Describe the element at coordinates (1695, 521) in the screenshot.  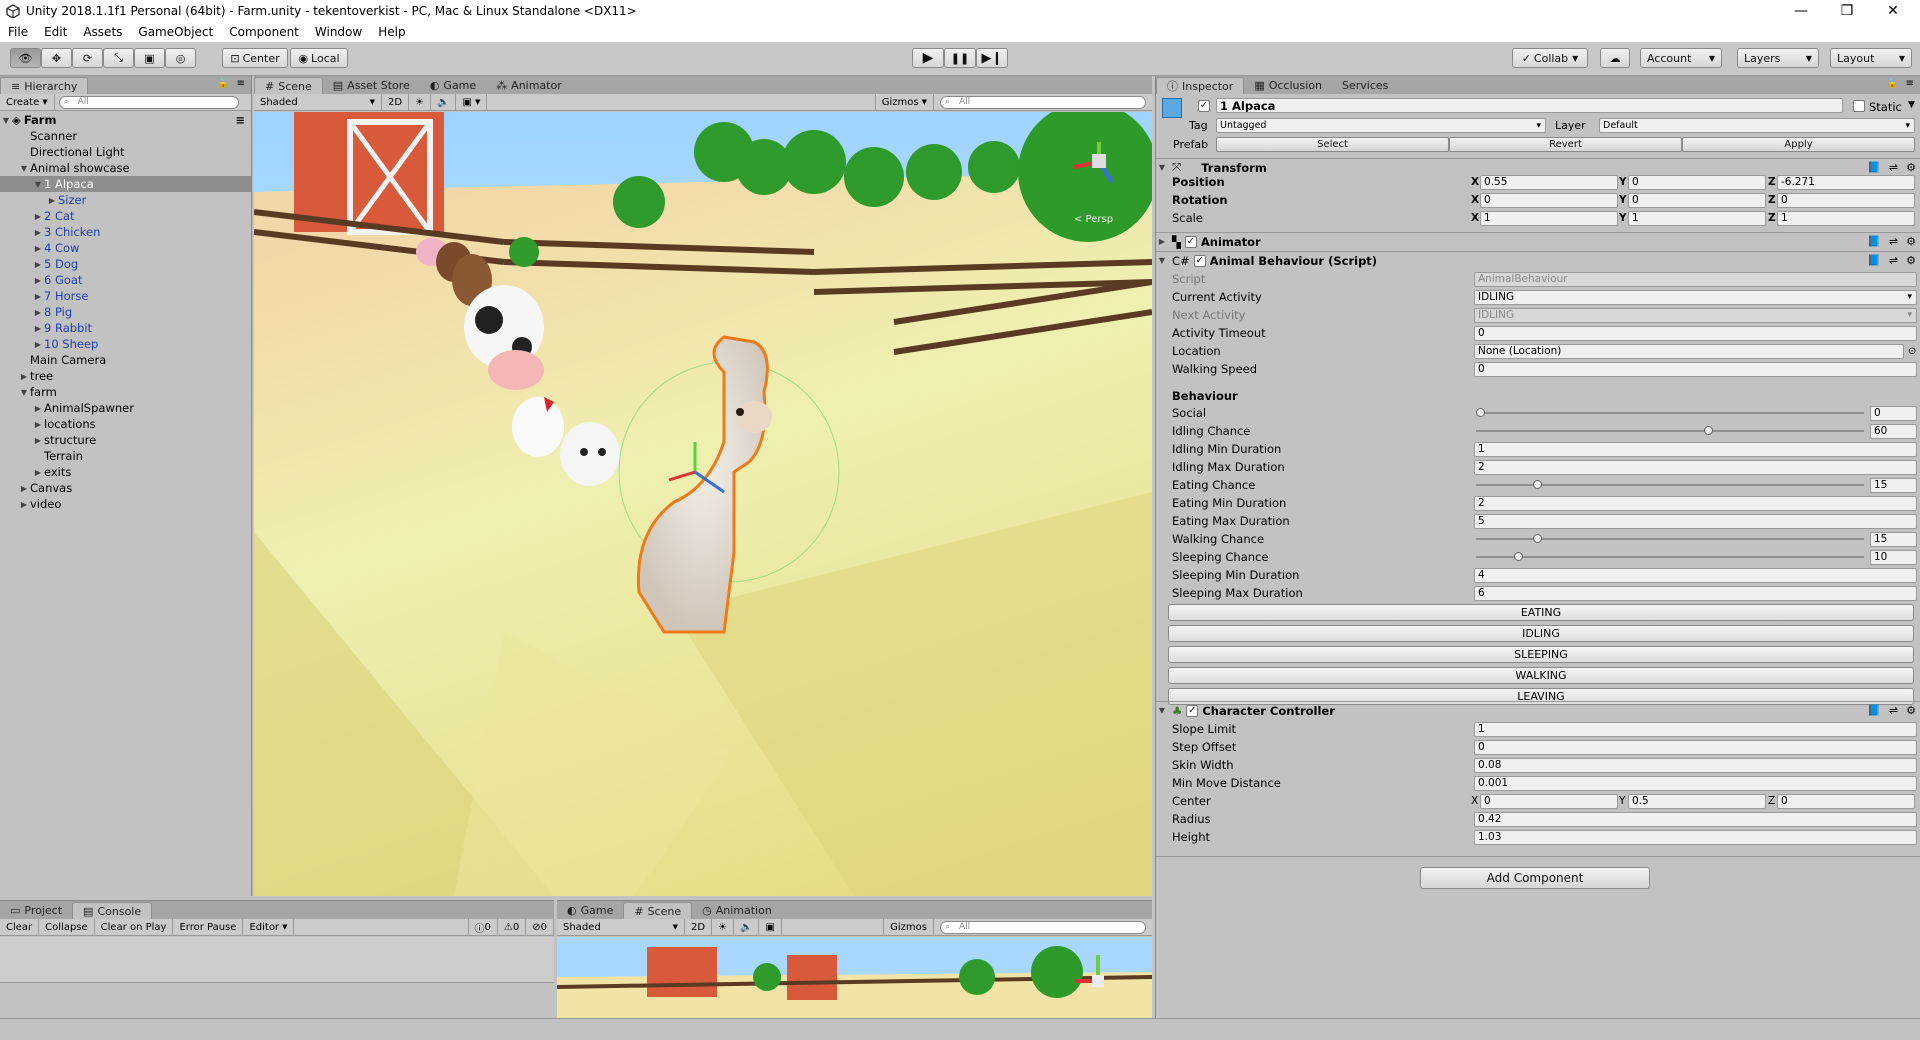
I see `behaviour-value-field: 5` at that location.